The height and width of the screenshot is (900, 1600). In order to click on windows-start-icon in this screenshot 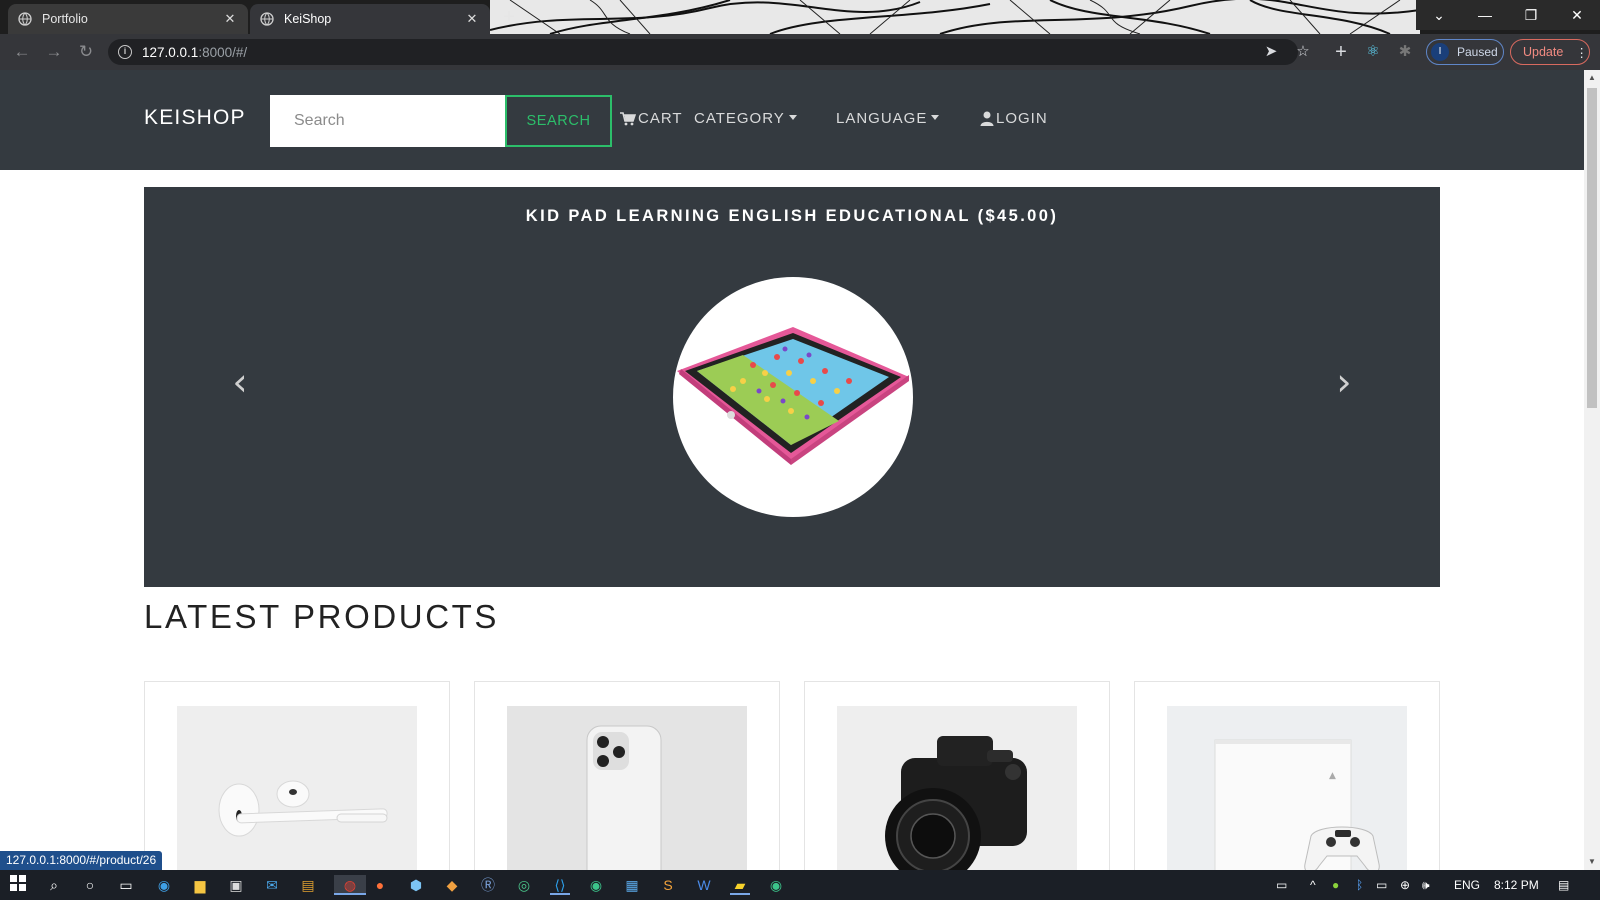, I will do `click(18, 885)`.